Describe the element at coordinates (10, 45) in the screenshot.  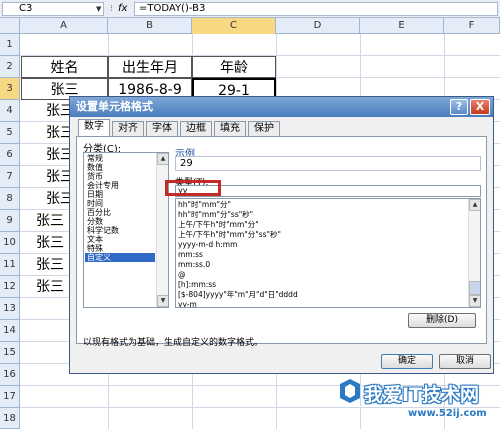
I see `row-header-1: 1` at that location.